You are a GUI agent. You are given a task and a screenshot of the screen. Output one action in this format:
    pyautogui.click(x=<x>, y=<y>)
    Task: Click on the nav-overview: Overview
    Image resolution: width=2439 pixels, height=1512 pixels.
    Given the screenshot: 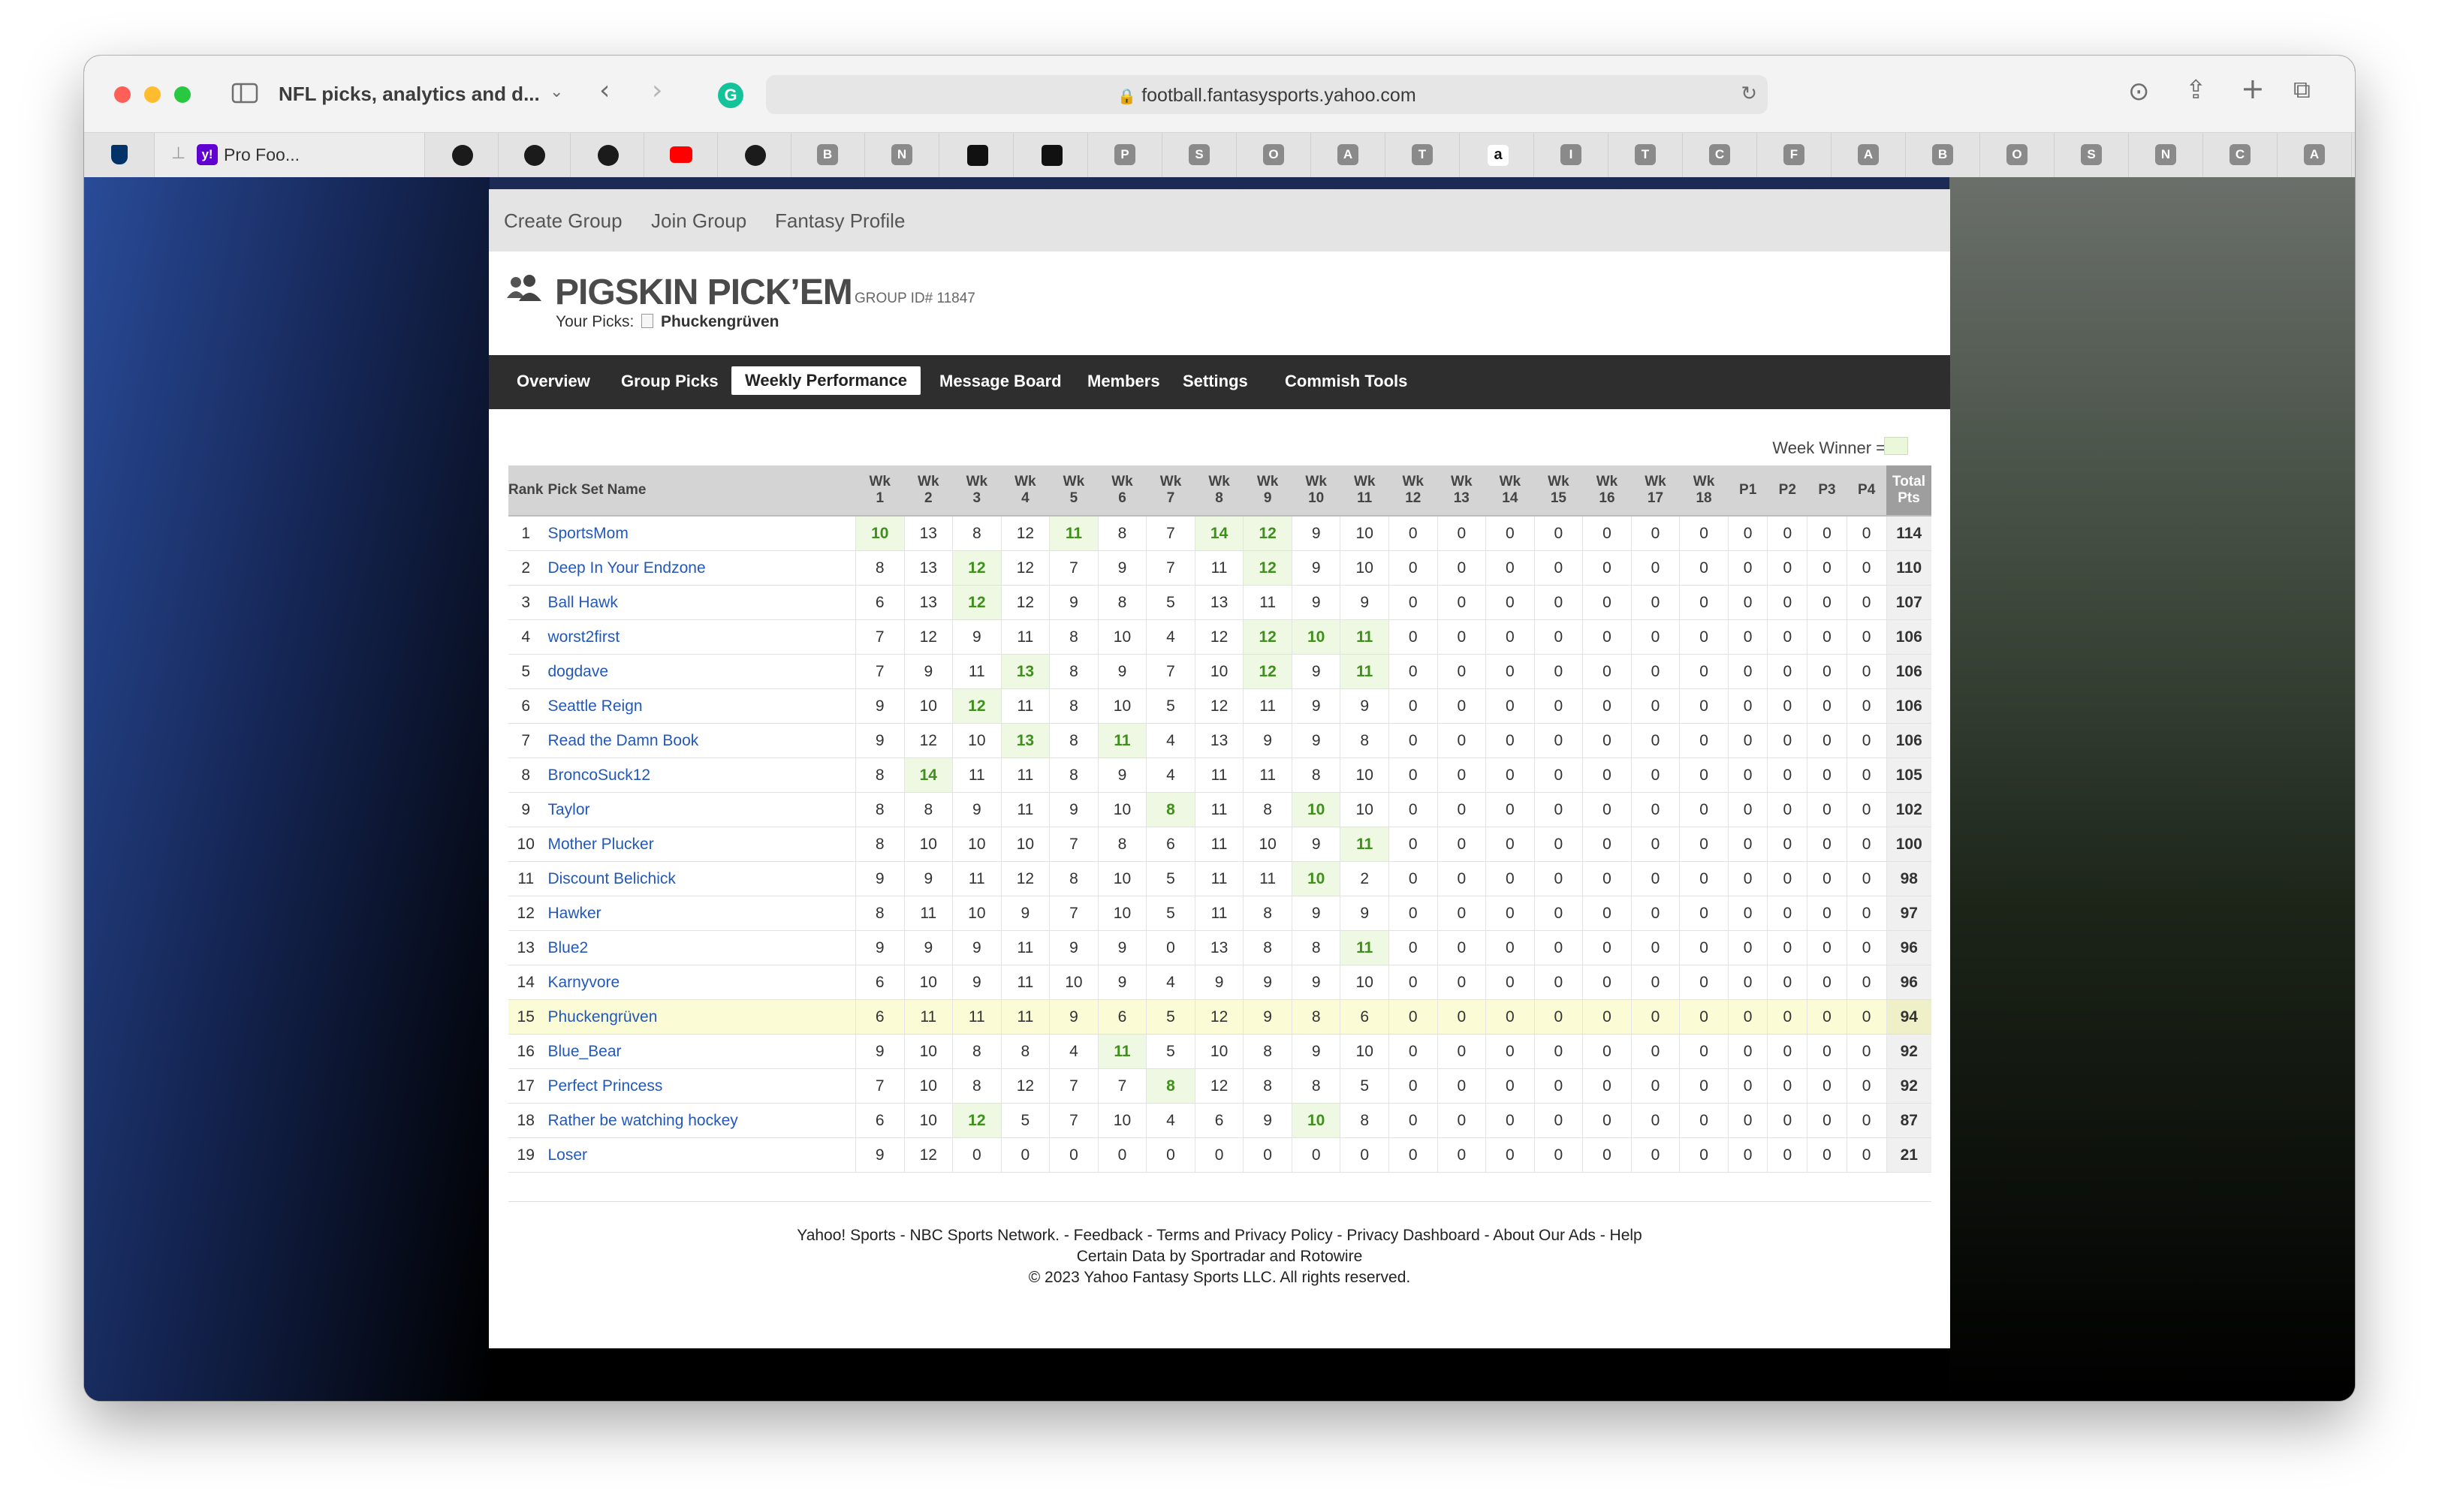 What is the action you would take?
    pyautogui.click(x=553, y=381)
    